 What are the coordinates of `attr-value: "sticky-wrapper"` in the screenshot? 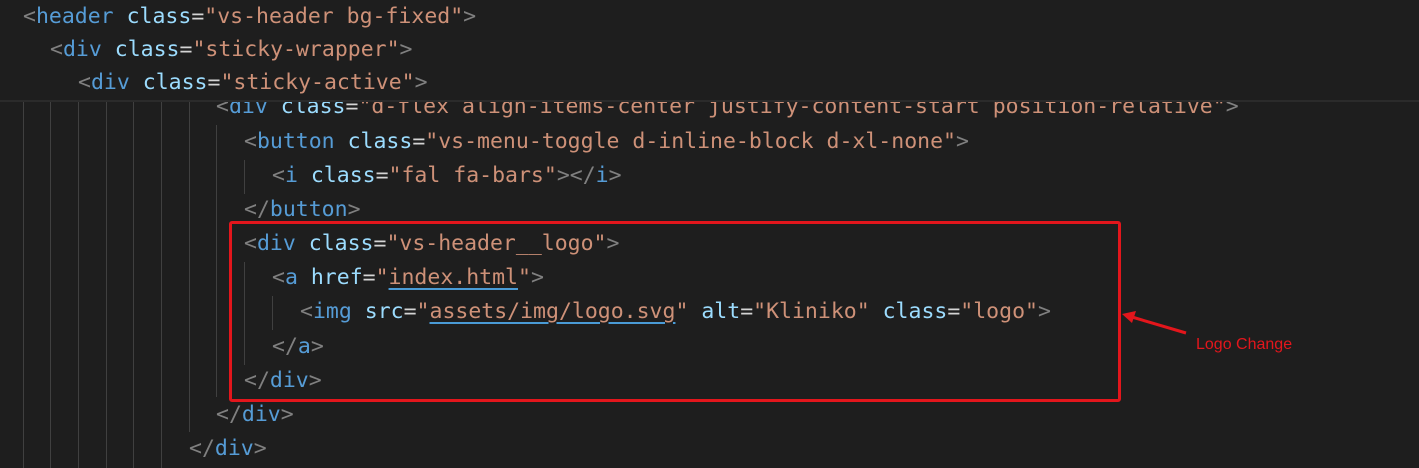 It's located at (296, 49).